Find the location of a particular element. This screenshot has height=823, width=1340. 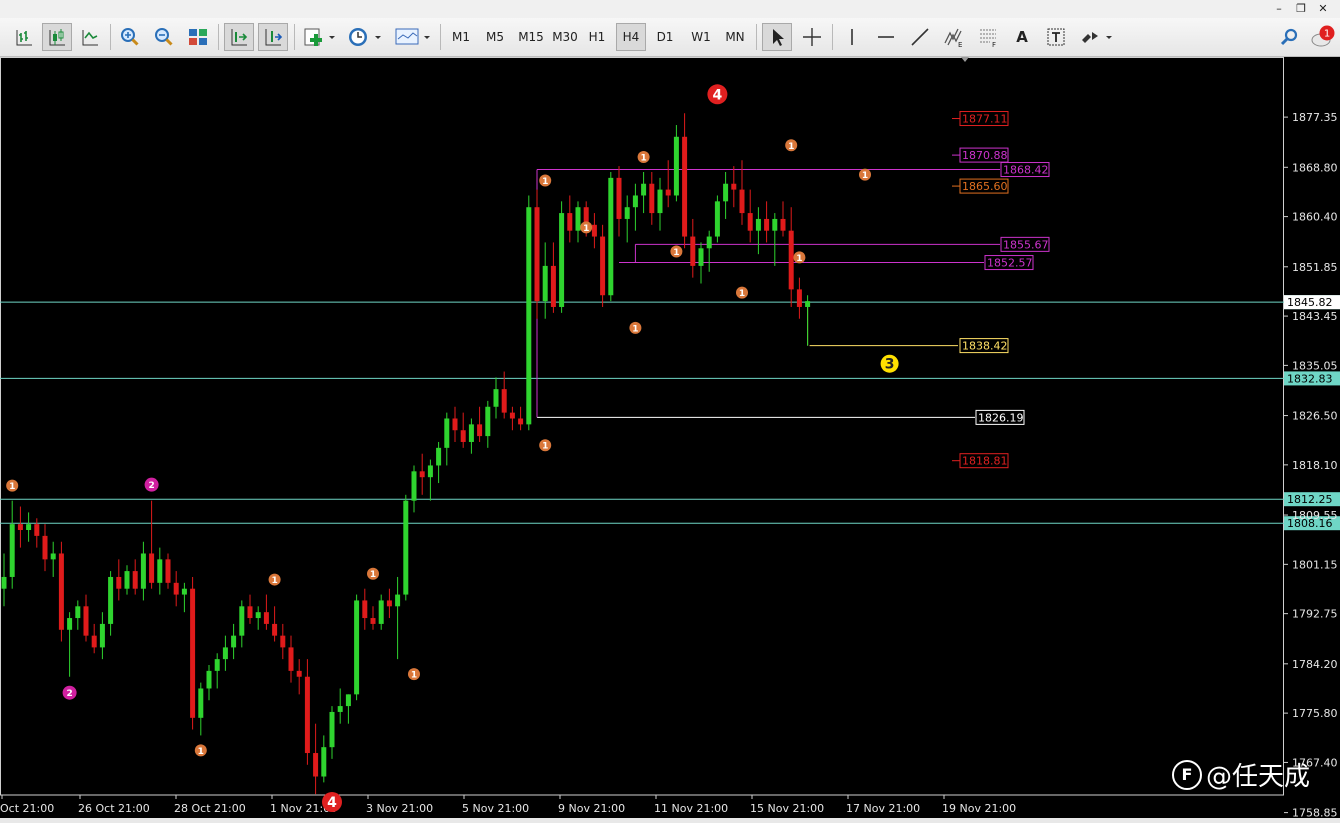

minimize-icon: – is located at coordinates (1279, 9).